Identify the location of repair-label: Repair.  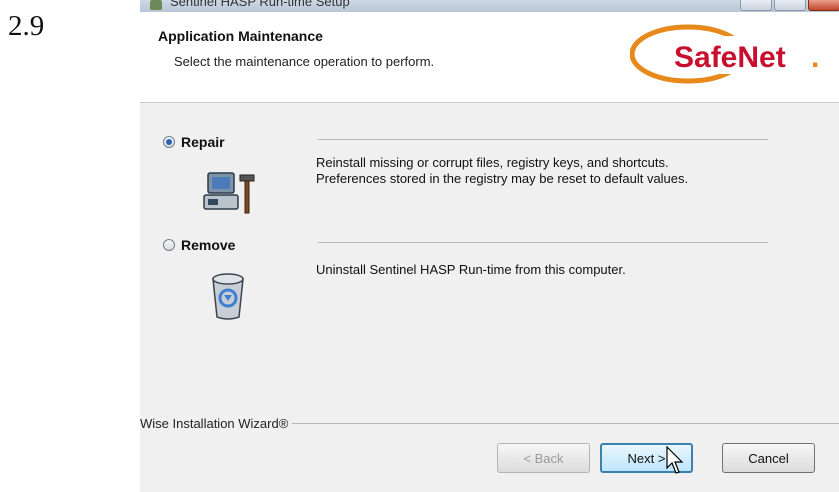
(203, 142).